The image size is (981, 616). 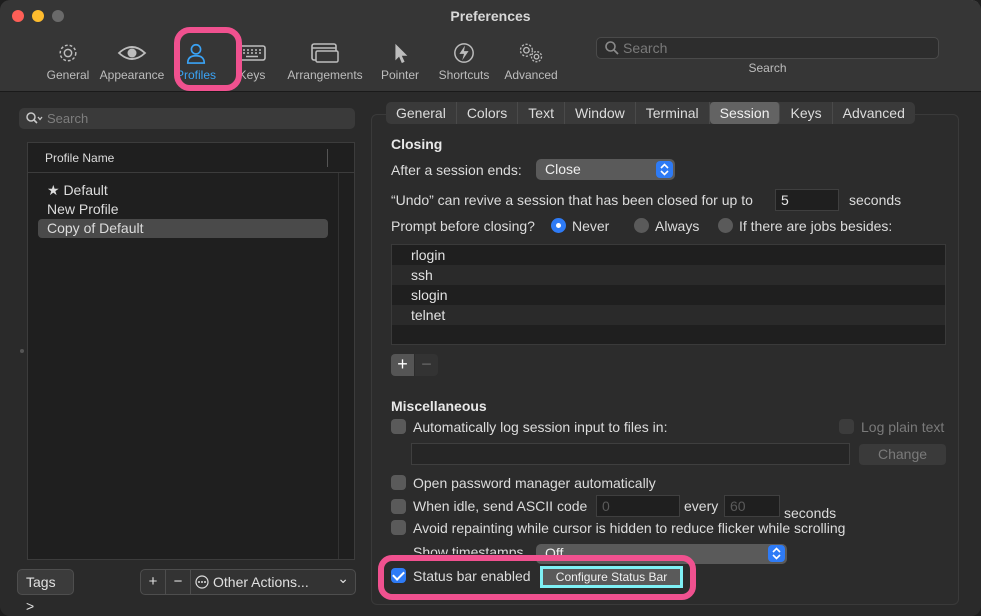 I want to click on tab-advanced: Advanced, so click(x=874, y=113).